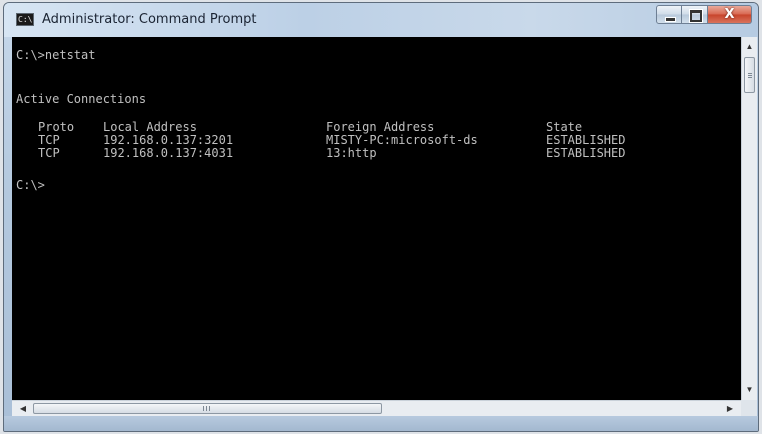 This screenshot has width=762, height=434. Describe the element at coordinates (25, 19) in the screenshot. I see `cmd-icon: C:\` at that location.